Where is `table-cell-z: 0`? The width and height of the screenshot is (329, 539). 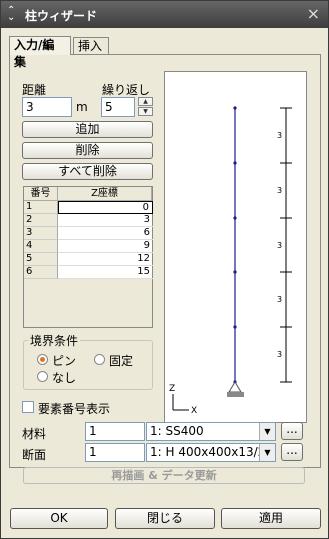
table-cell-z: 0 is located at coordinates (105, 207).